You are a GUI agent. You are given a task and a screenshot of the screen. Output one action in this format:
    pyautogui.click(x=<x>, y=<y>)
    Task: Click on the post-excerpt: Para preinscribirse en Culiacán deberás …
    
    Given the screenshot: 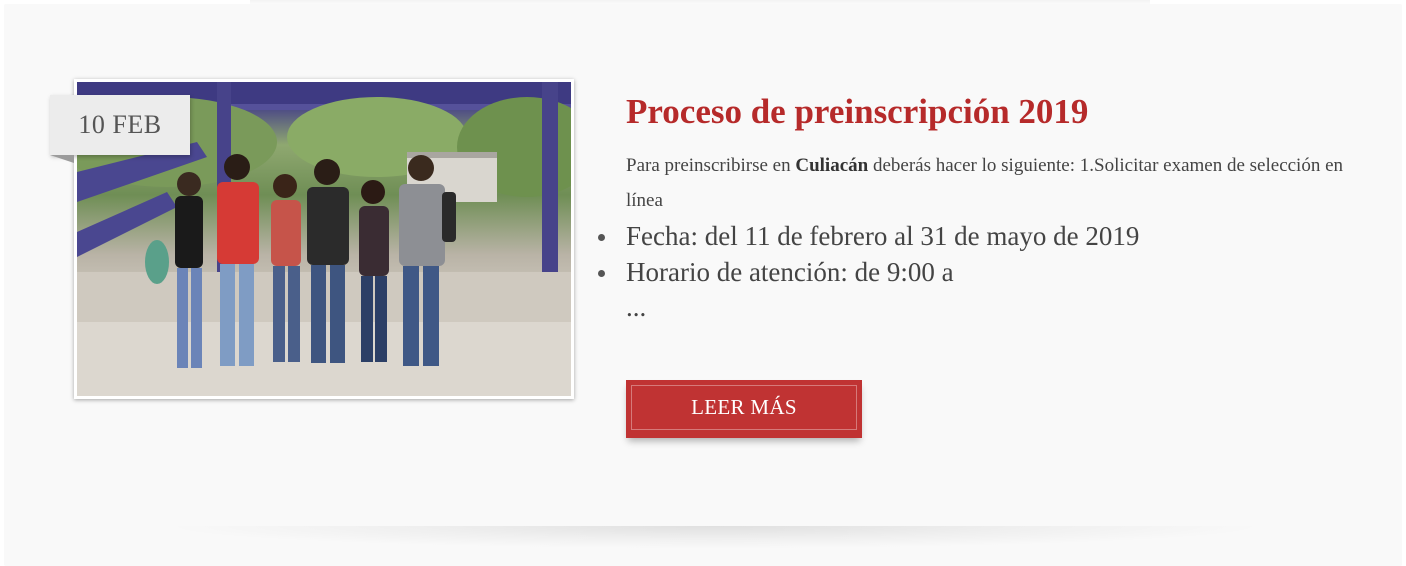 What is the action you would take?
    pyautogui.click(x=996, y=183)
    